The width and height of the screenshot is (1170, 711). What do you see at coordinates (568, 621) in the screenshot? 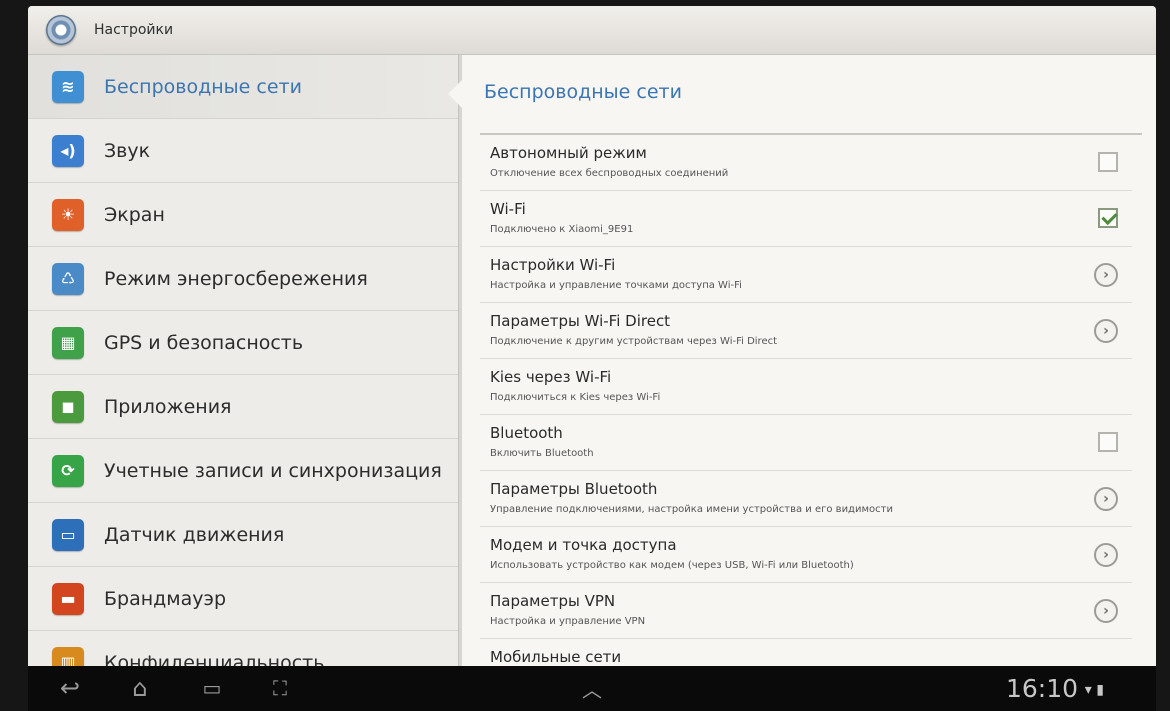
I see `setting-subtitle: Настройка и управление VPN` at bounding box center [568, 621].